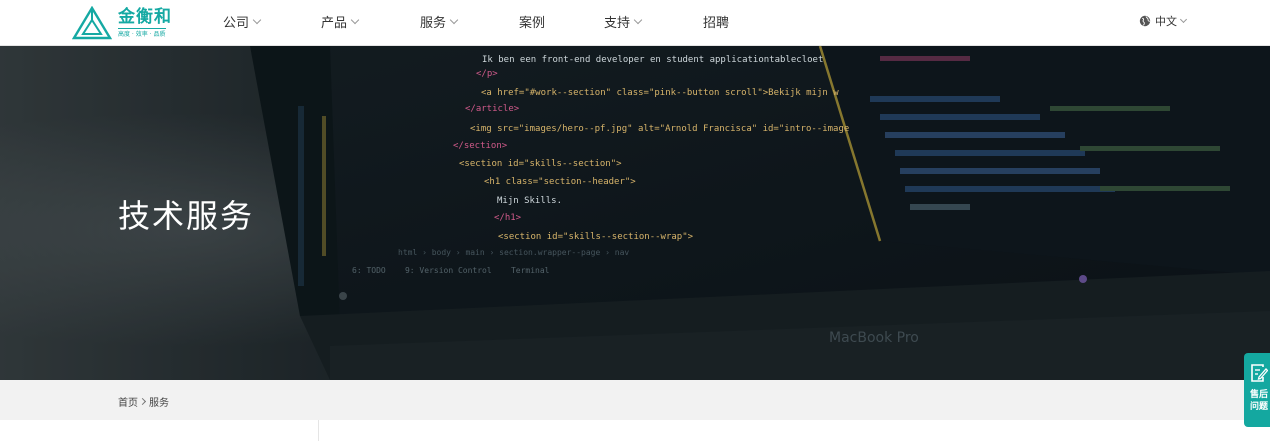 The height and width of the screenshot is (441, 1270). Describe the element at coordinates (186, 216) in the screenshot. I see `page-title: 技术服务` at that location.